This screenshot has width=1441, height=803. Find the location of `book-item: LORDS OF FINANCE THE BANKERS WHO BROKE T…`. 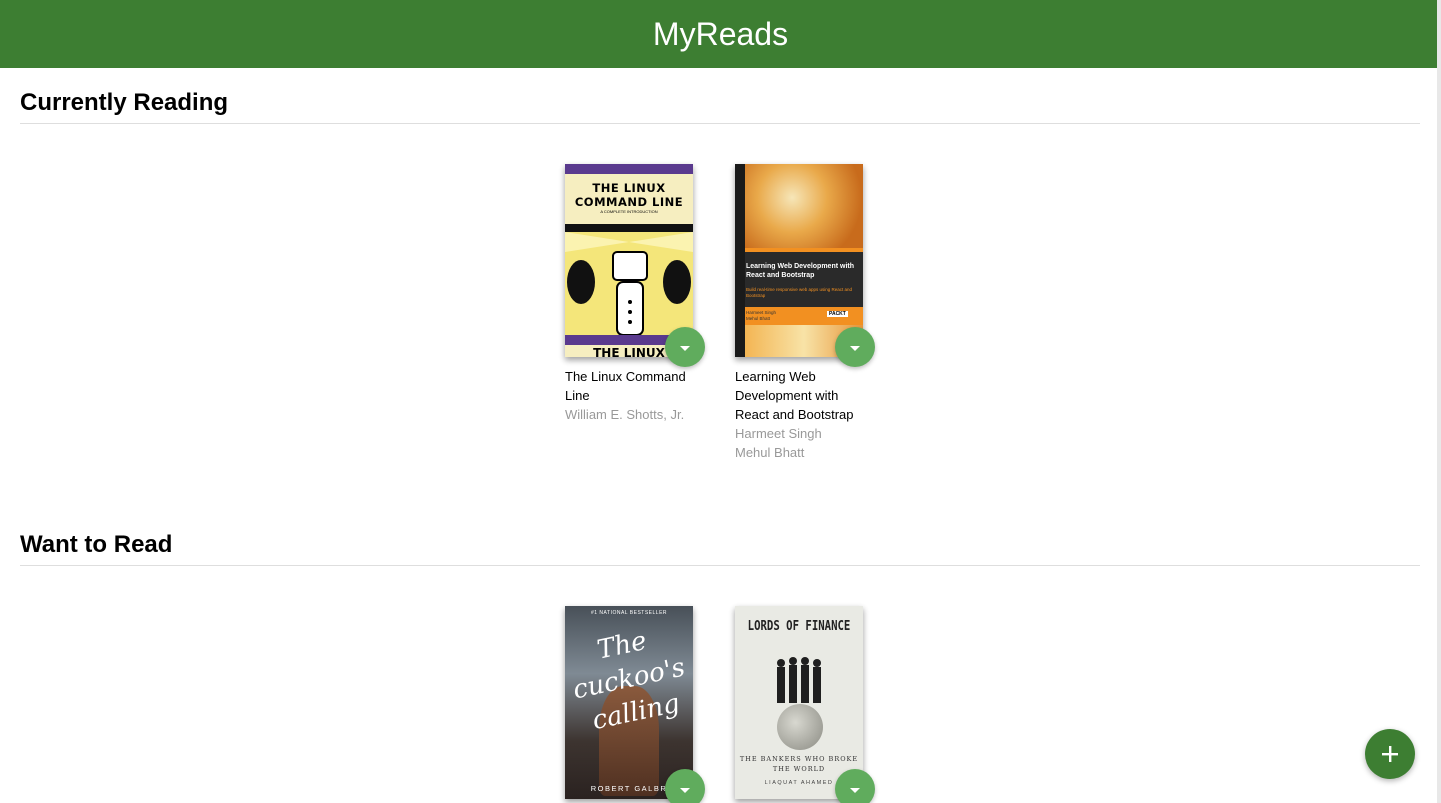

book-item: LORDS OF FINANCE THE BANKERS WHO BROKE T… is located at coordinates (805, 704).